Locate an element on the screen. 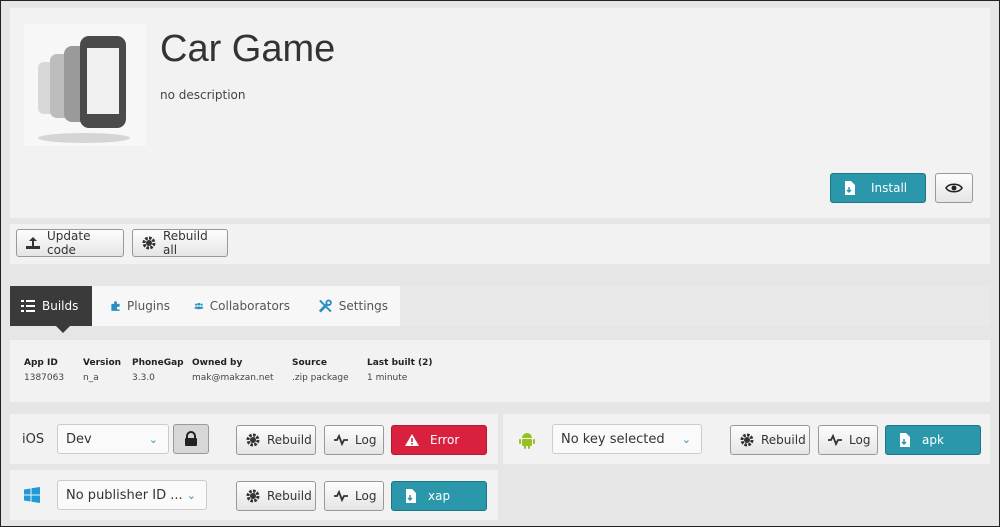 This screenshot has height=527, width=1000. ios-key-value: Dev is located at coordinates (79, 439).